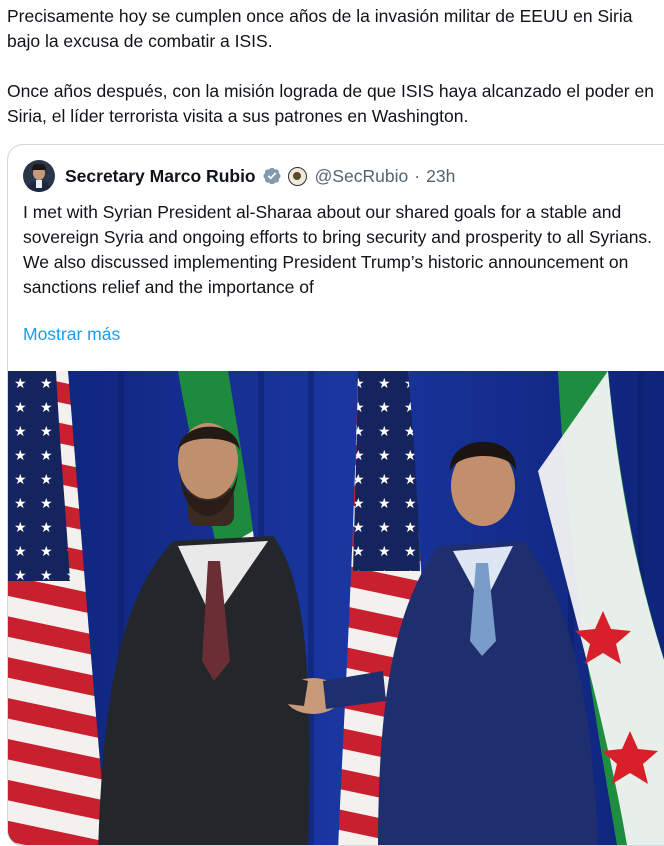 This screenshot has width=664, height=846. What do you see at coordinates (39, 176) in the screenshot?
I see `author-avatar` at bounding box center [39, 176].